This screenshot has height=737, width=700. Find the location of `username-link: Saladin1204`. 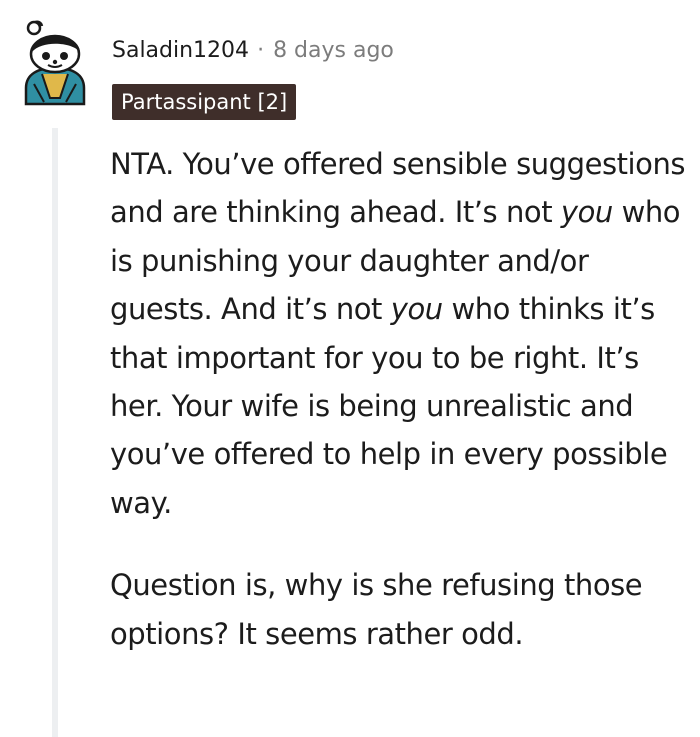

username-link: Saladin1204 is located at coordinates (180, 50).